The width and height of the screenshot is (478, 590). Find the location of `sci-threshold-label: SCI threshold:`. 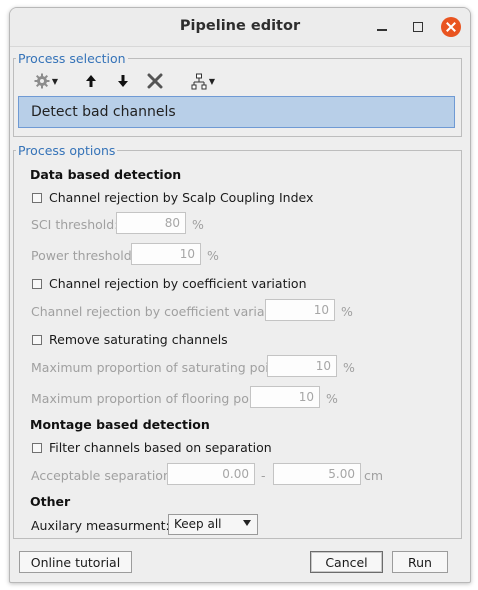

sci-threshold-label: SCI threshold: is located at coordinates (75, 224).